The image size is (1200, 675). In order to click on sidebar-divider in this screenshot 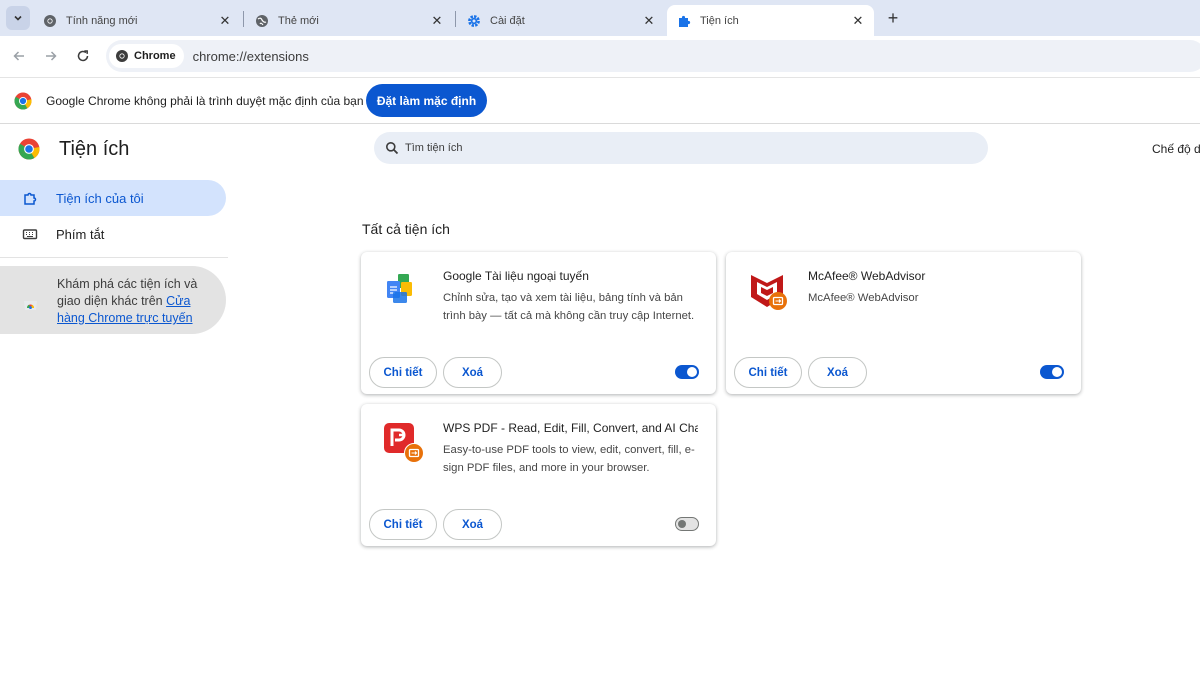, I will do `click(114, 257)`.